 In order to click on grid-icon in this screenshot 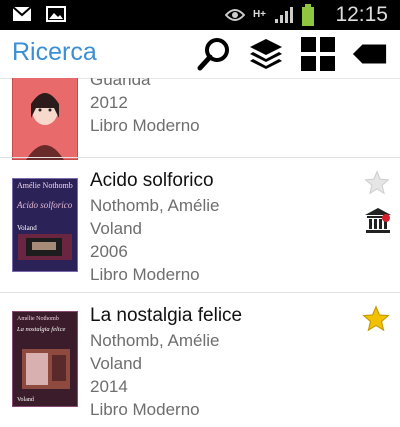, I will do `click(318, 54)`.